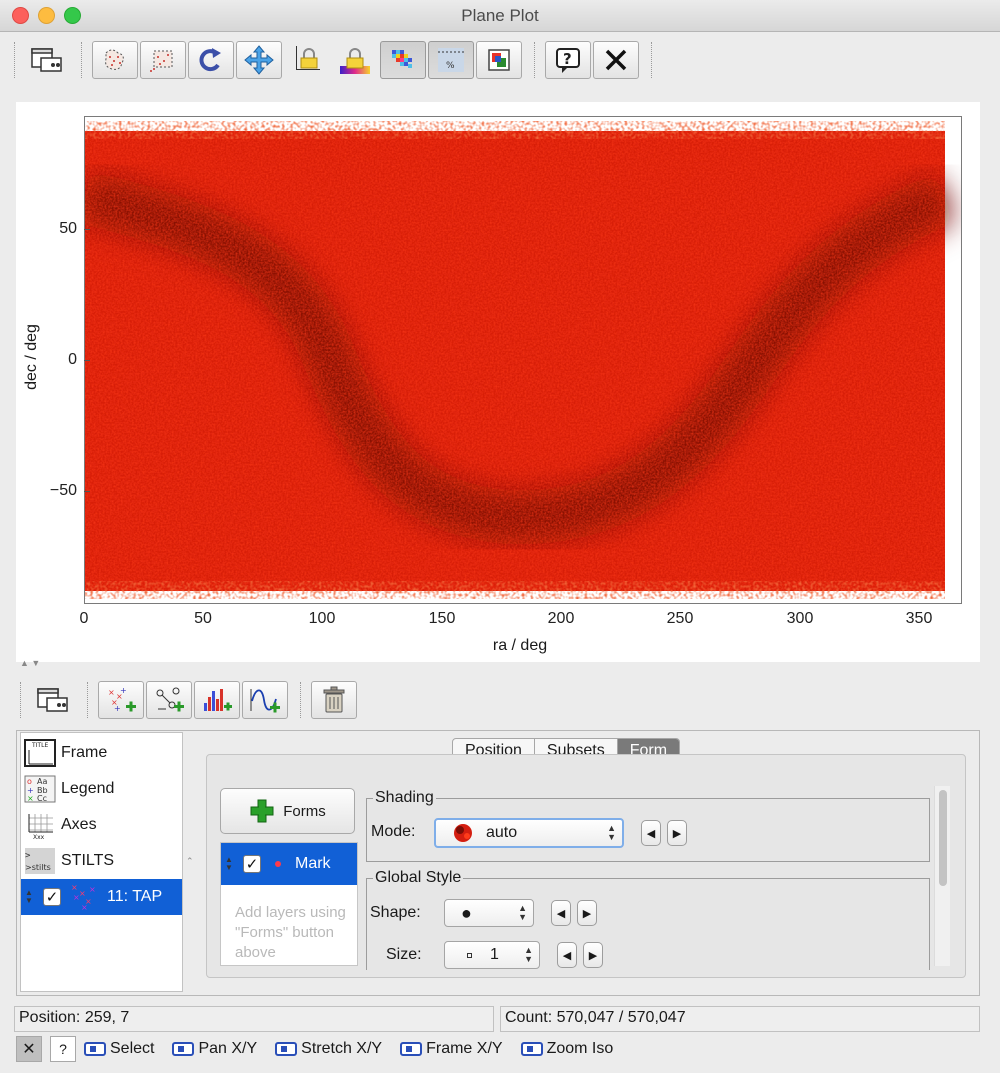  What do you see at coordinates (262, 811) in the screenshot?
I see `add-icon` at bounding box center [262, 811].